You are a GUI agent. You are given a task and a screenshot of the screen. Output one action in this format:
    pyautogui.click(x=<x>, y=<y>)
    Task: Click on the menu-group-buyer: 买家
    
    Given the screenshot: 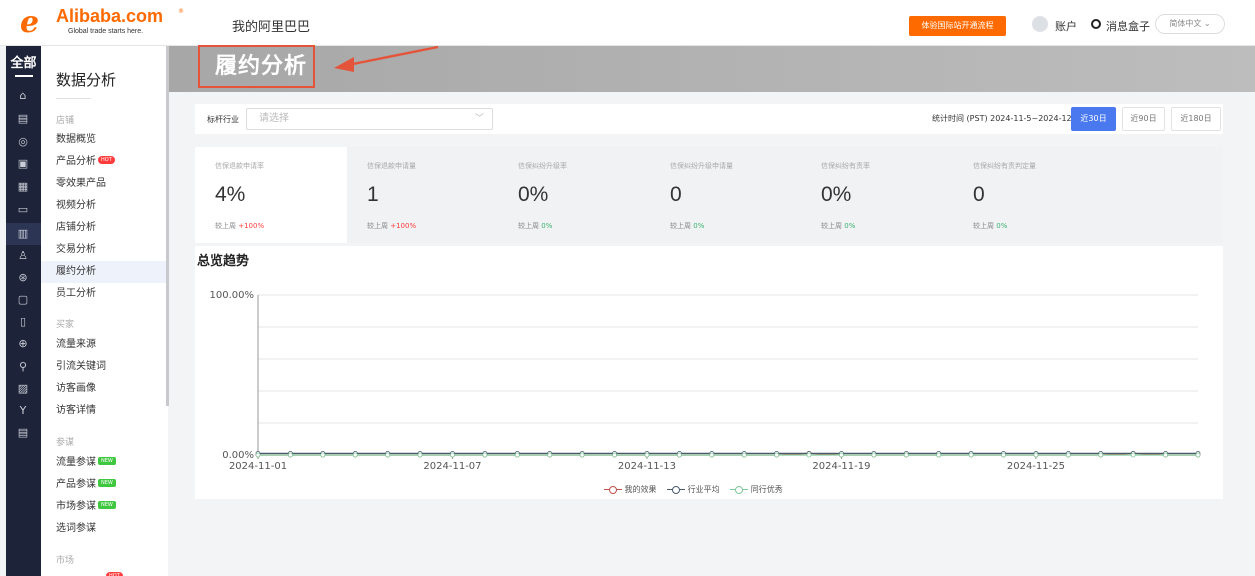 What is the action you would take?
    pyautogui.click(x=65, y=325)
    